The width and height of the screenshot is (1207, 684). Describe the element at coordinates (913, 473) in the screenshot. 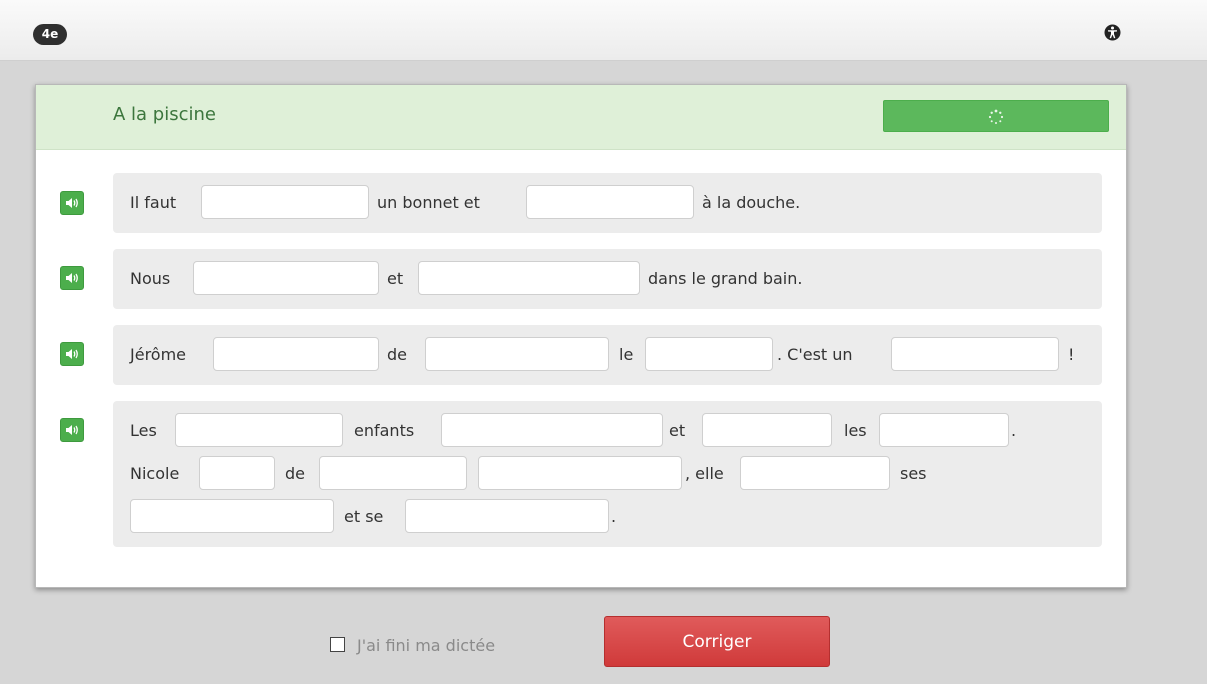

I see `sentence-text: ses` at that location.